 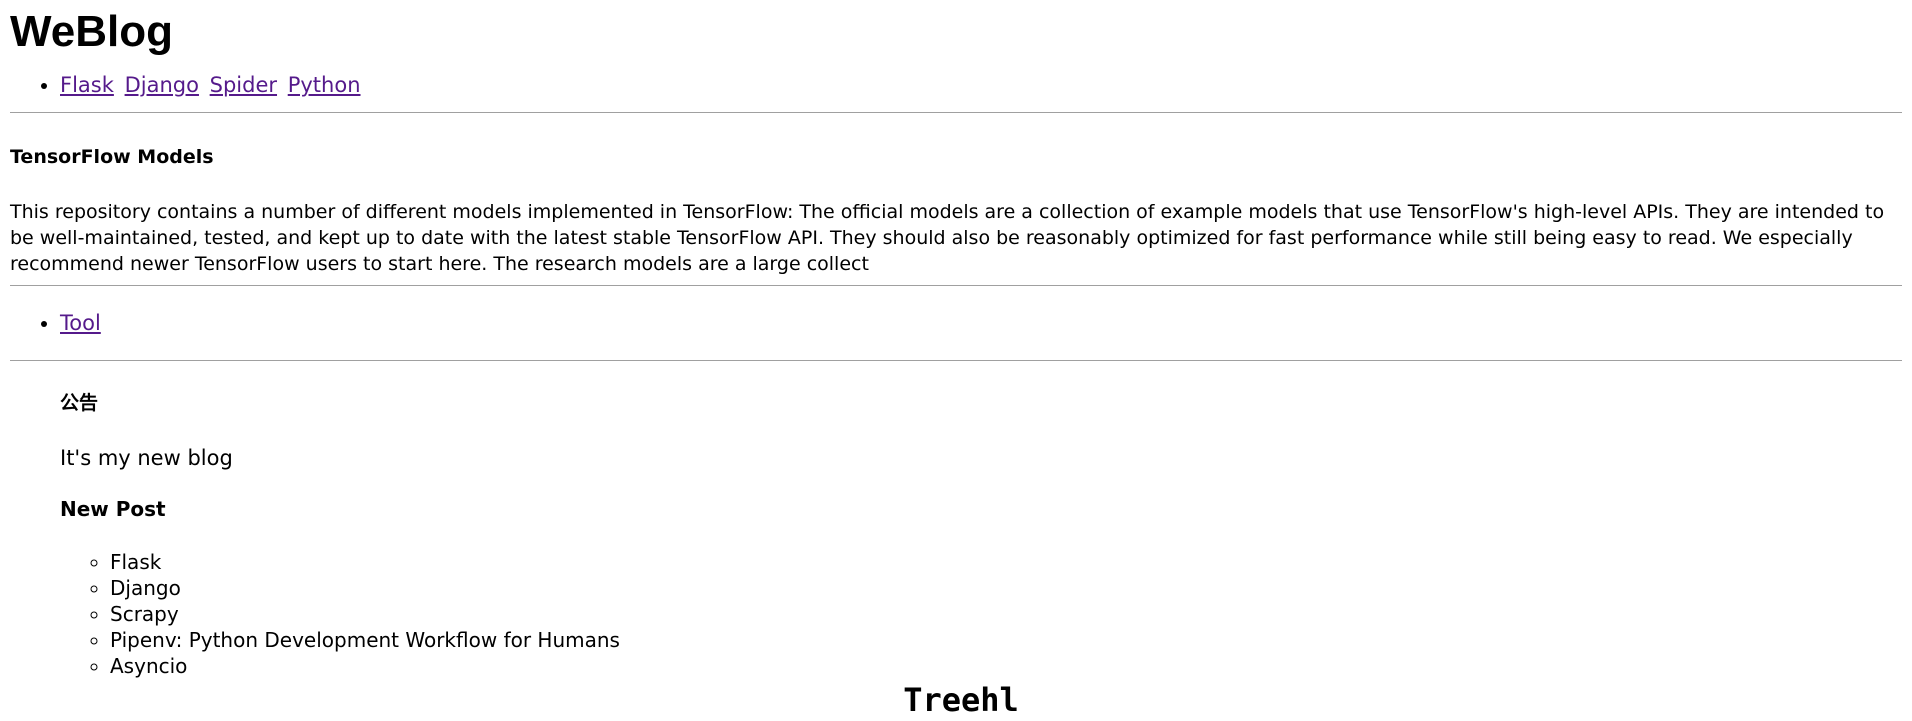 What do you see at coordinates (1006, 588) in the screenshot?
I see `list-item: Django` at bounding box center [1006, 588].